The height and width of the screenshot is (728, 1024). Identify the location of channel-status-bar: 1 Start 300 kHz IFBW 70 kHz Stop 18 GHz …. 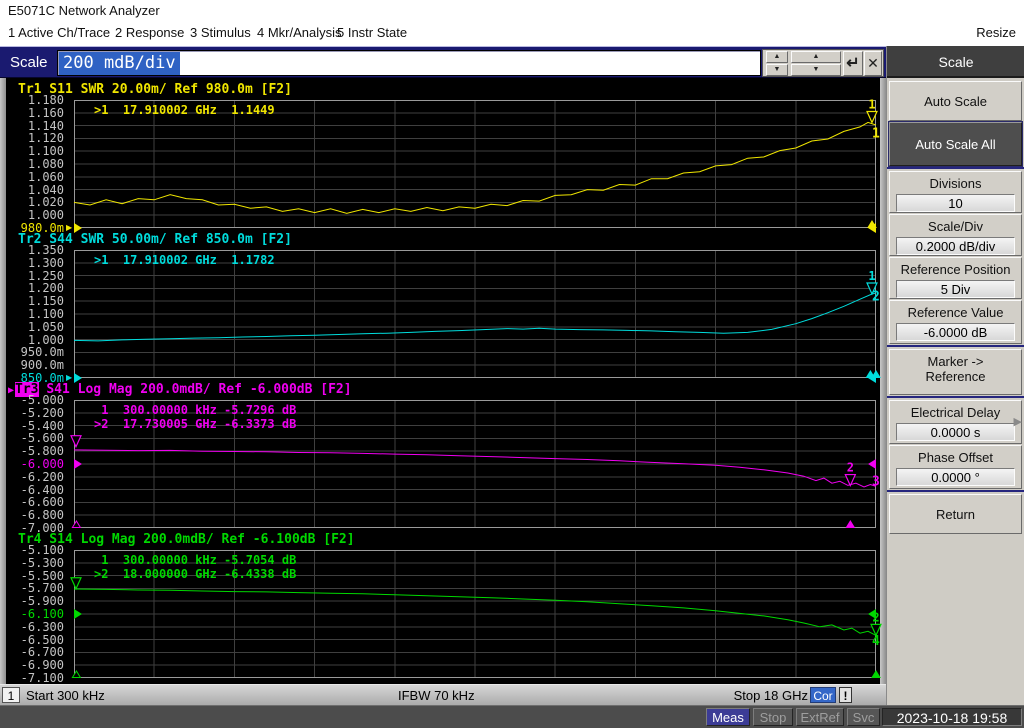
(443, 694).